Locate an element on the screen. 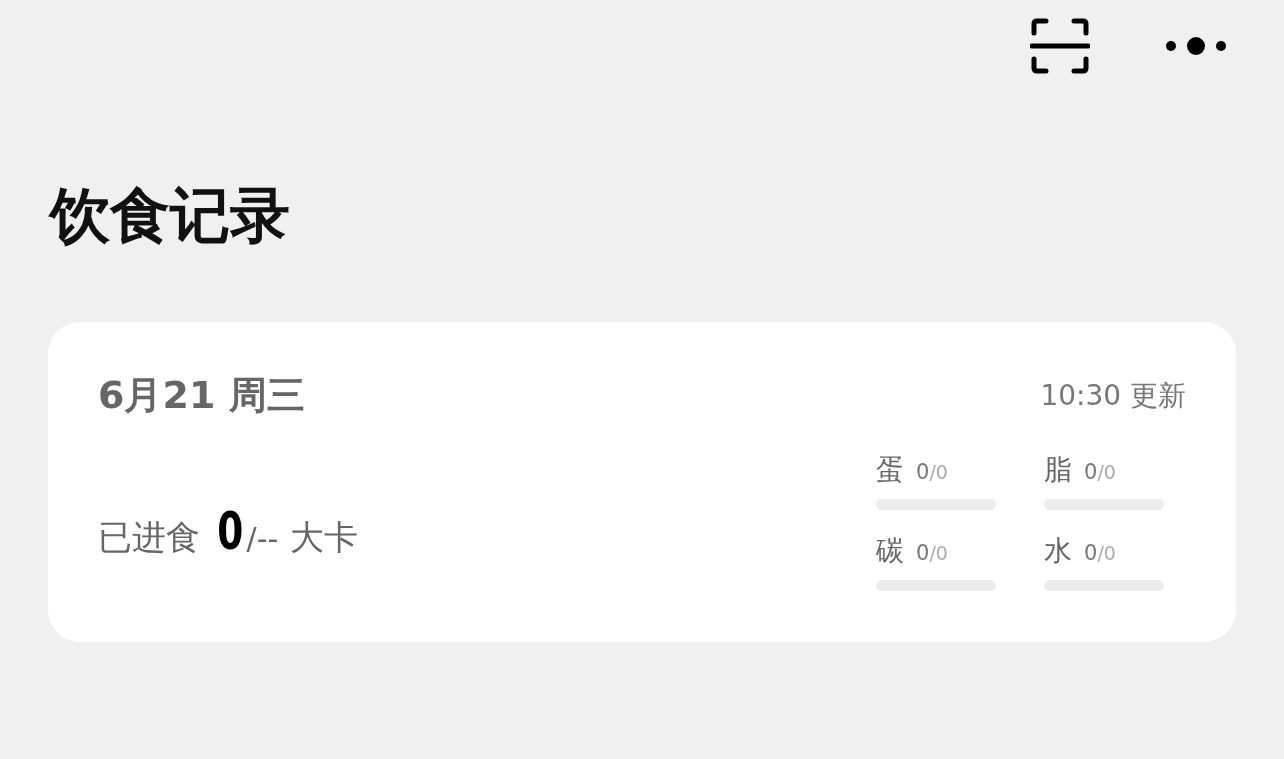 Image resolution: width=1284 pixels, height=759 pixels. update-time: 10:30 更新 is located at coordinates (1113, 395).